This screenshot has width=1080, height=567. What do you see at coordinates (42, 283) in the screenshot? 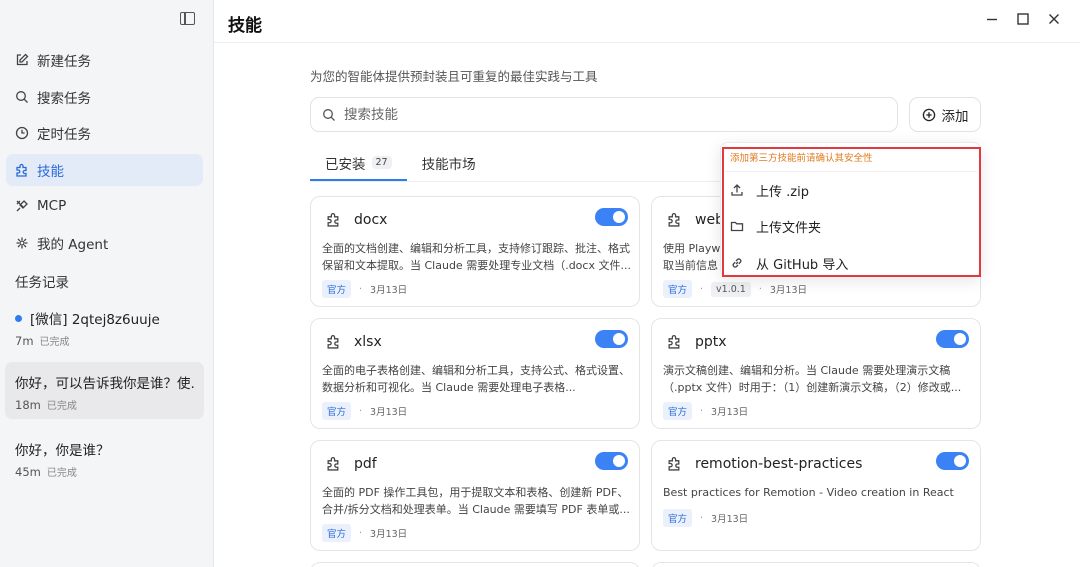
I see `task-history-title: 任务记录` at bounding box center [42, 283].